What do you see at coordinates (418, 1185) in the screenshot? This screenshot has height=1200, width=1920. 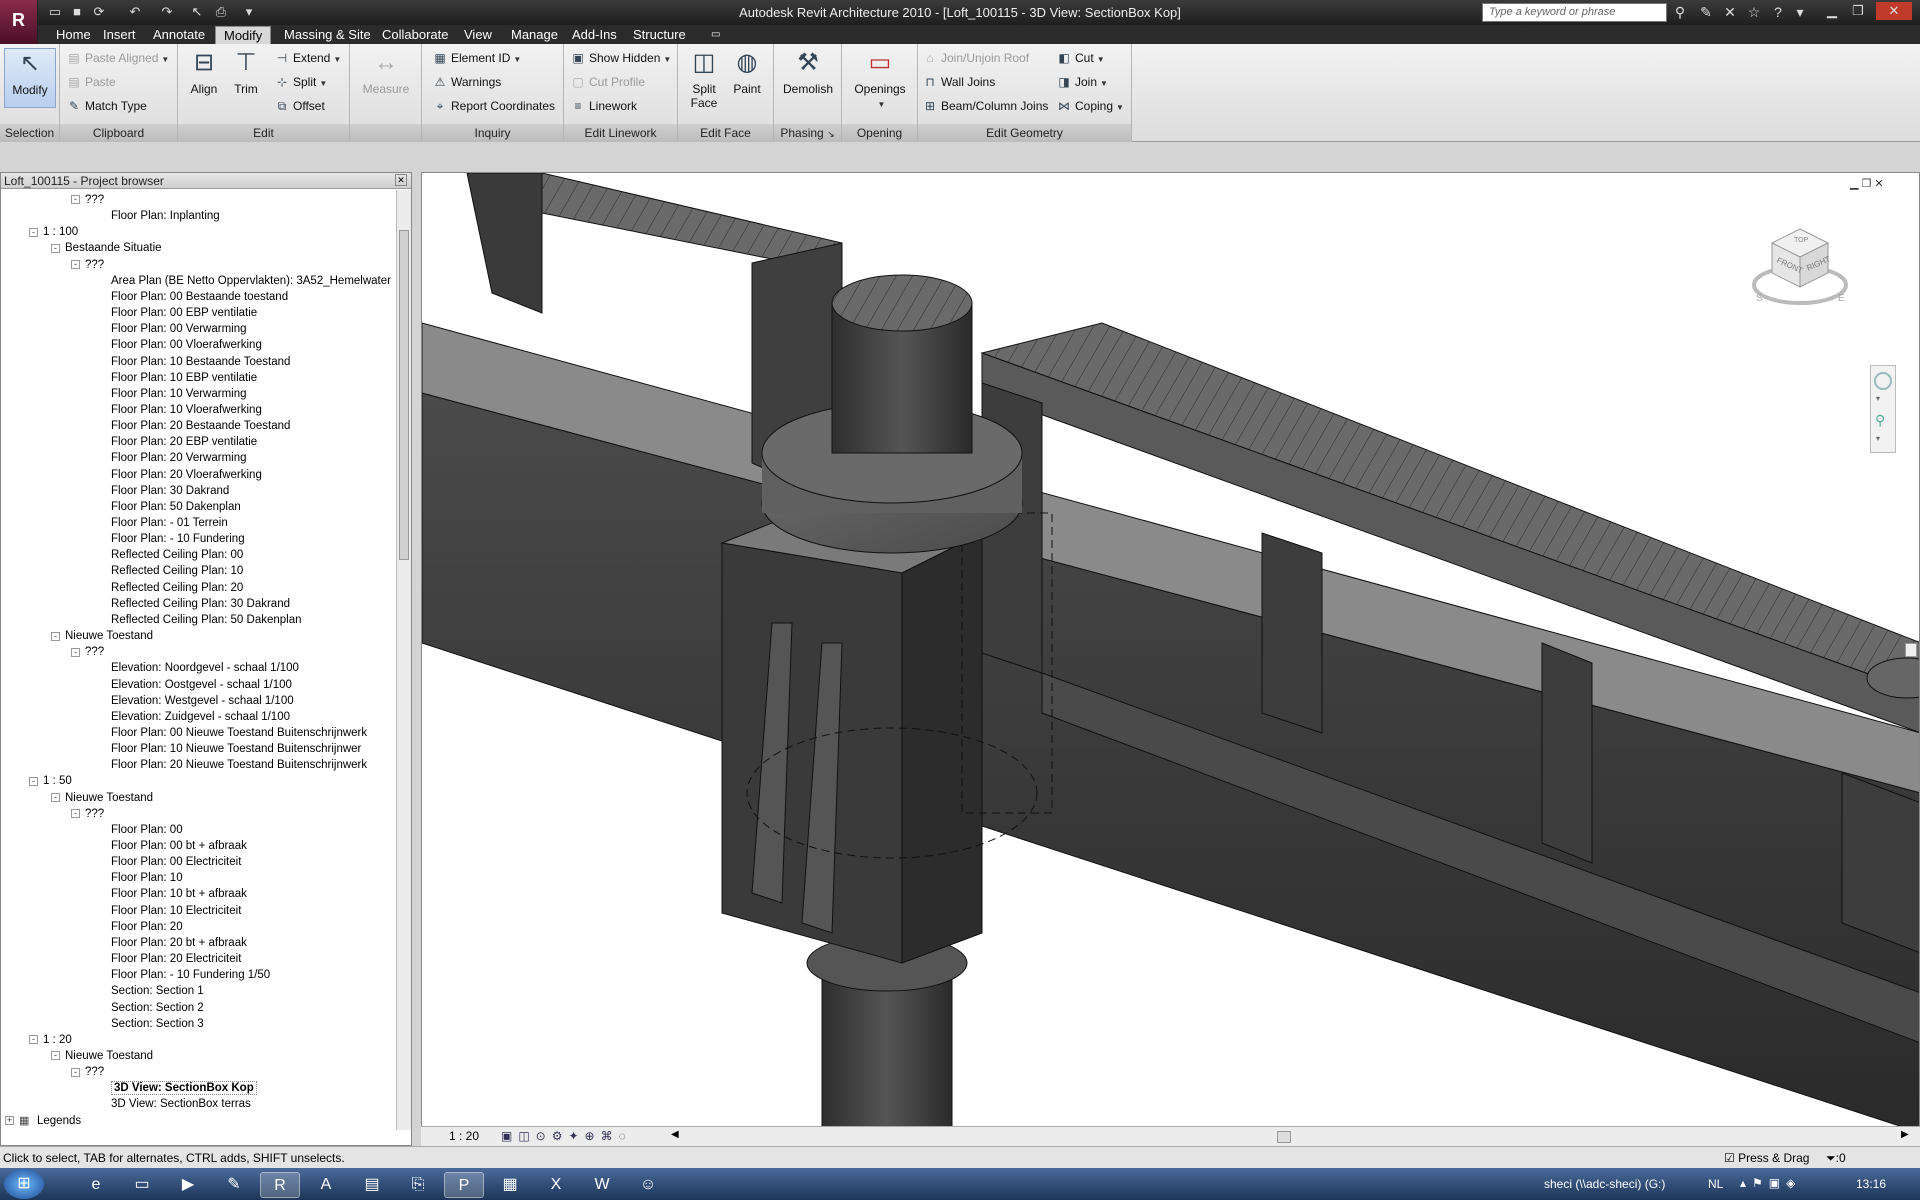 I see `pdf-icon: ⎘` at bounding box center [418, 1185].